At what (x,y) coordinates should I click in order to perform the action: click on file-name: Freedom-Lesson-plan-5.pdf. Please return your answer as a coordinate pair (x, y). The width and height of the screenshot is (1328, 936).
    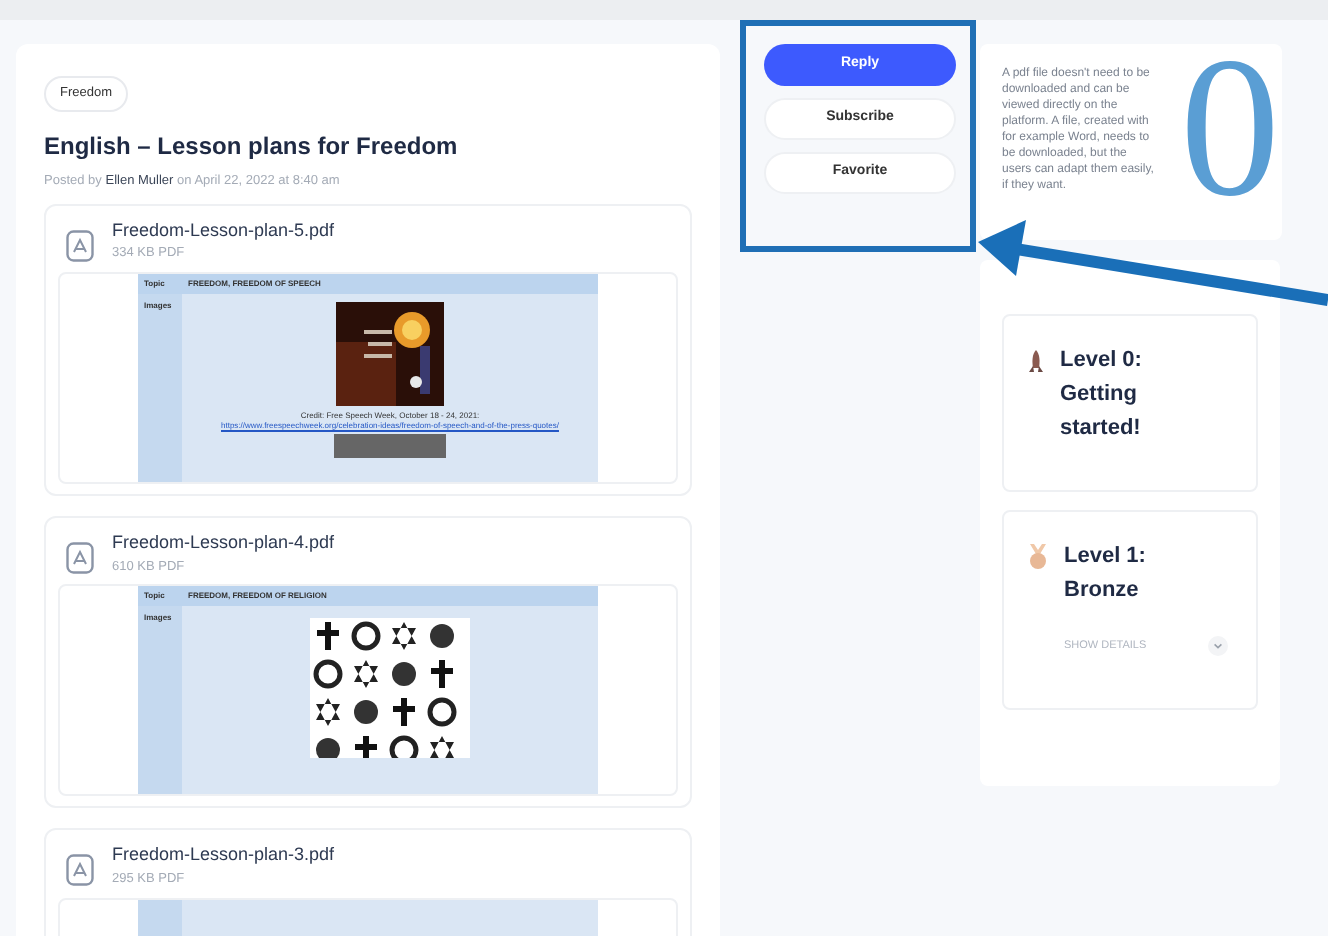
    Looking at the image, I should click on (223, 231).